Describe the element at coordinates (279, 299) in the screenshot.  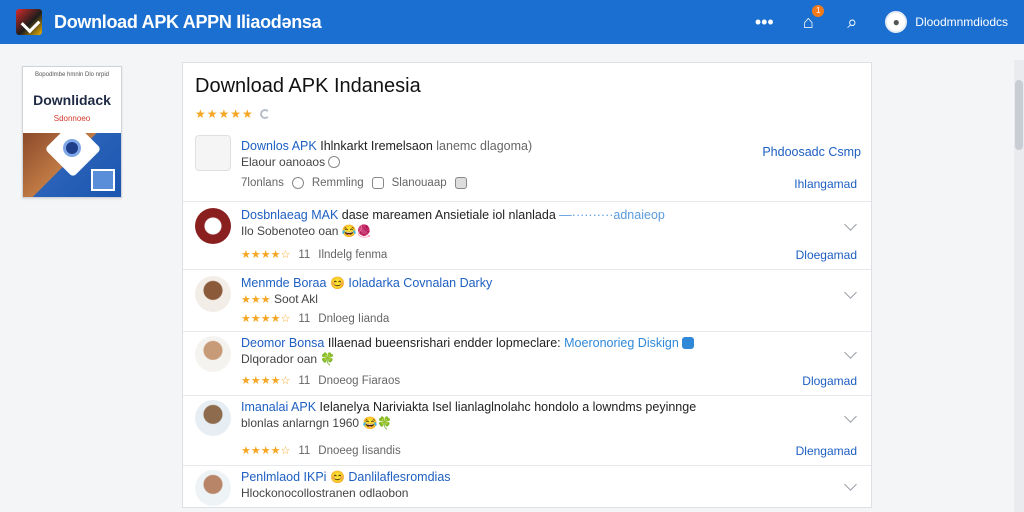
I see `list-item-subtitle: ★★★ Soot Akl` at that location.